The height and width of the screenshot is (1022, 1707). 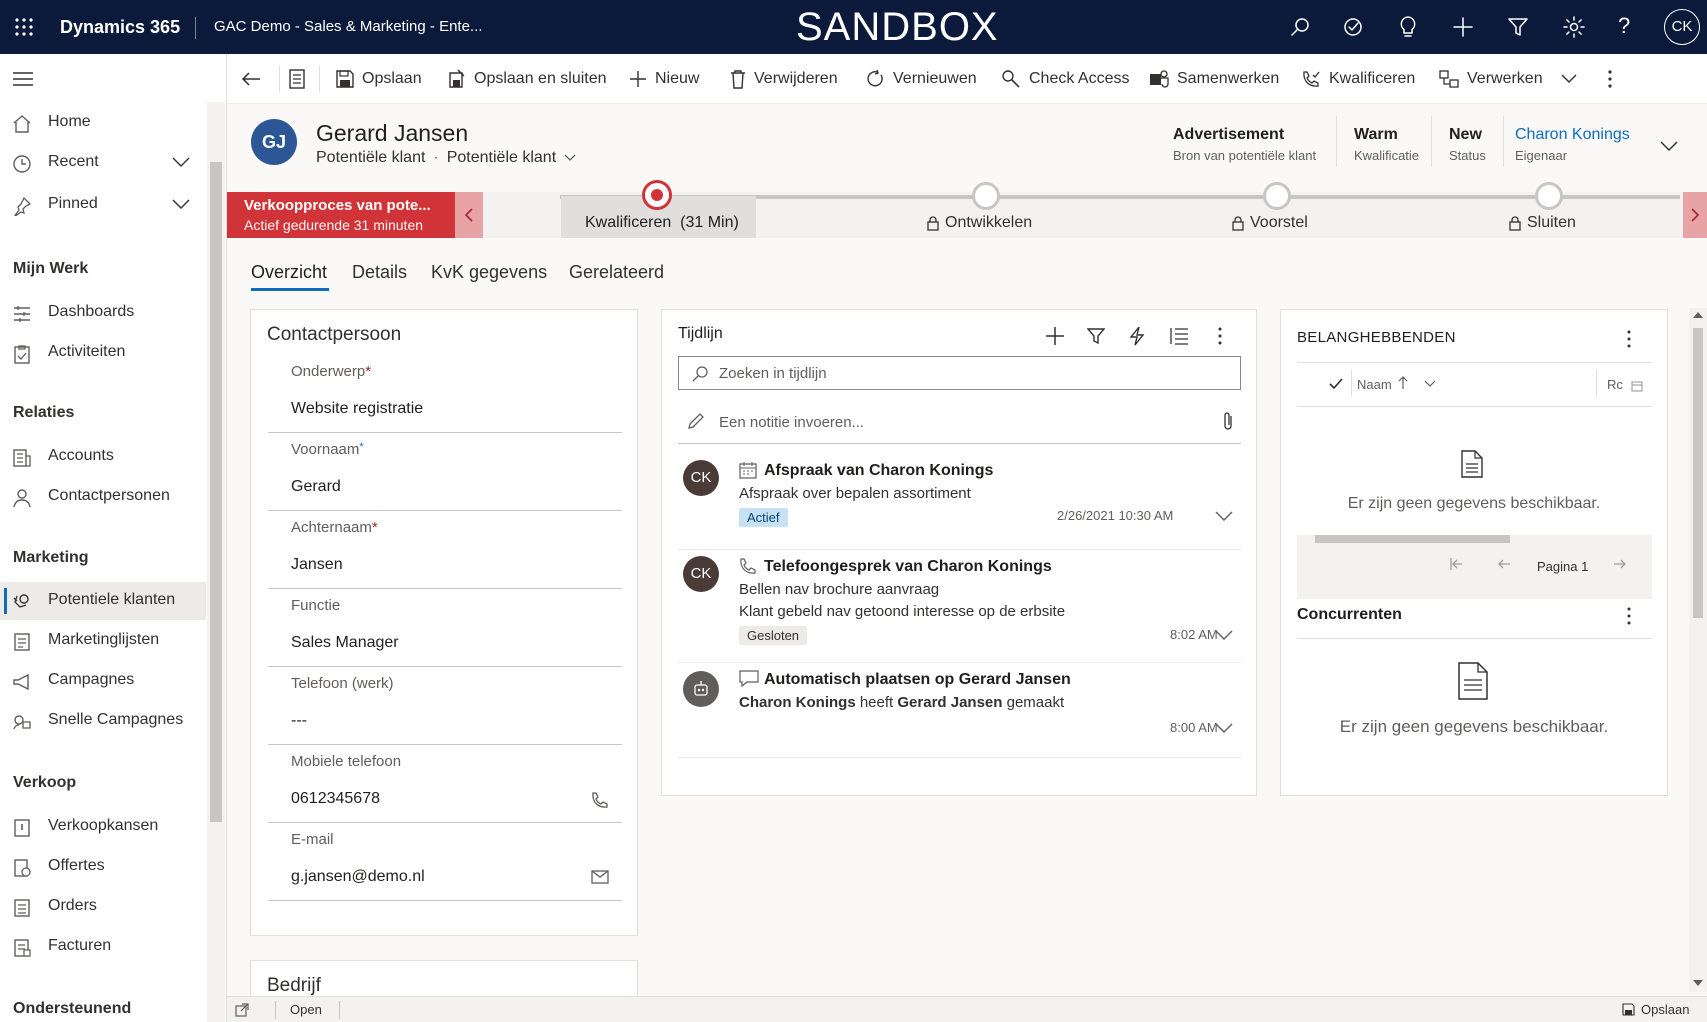 What do you see at coordinates (1682, 27) in the screenshot?
I see `user-avatar: CK` at bounding box center [1682, 27].